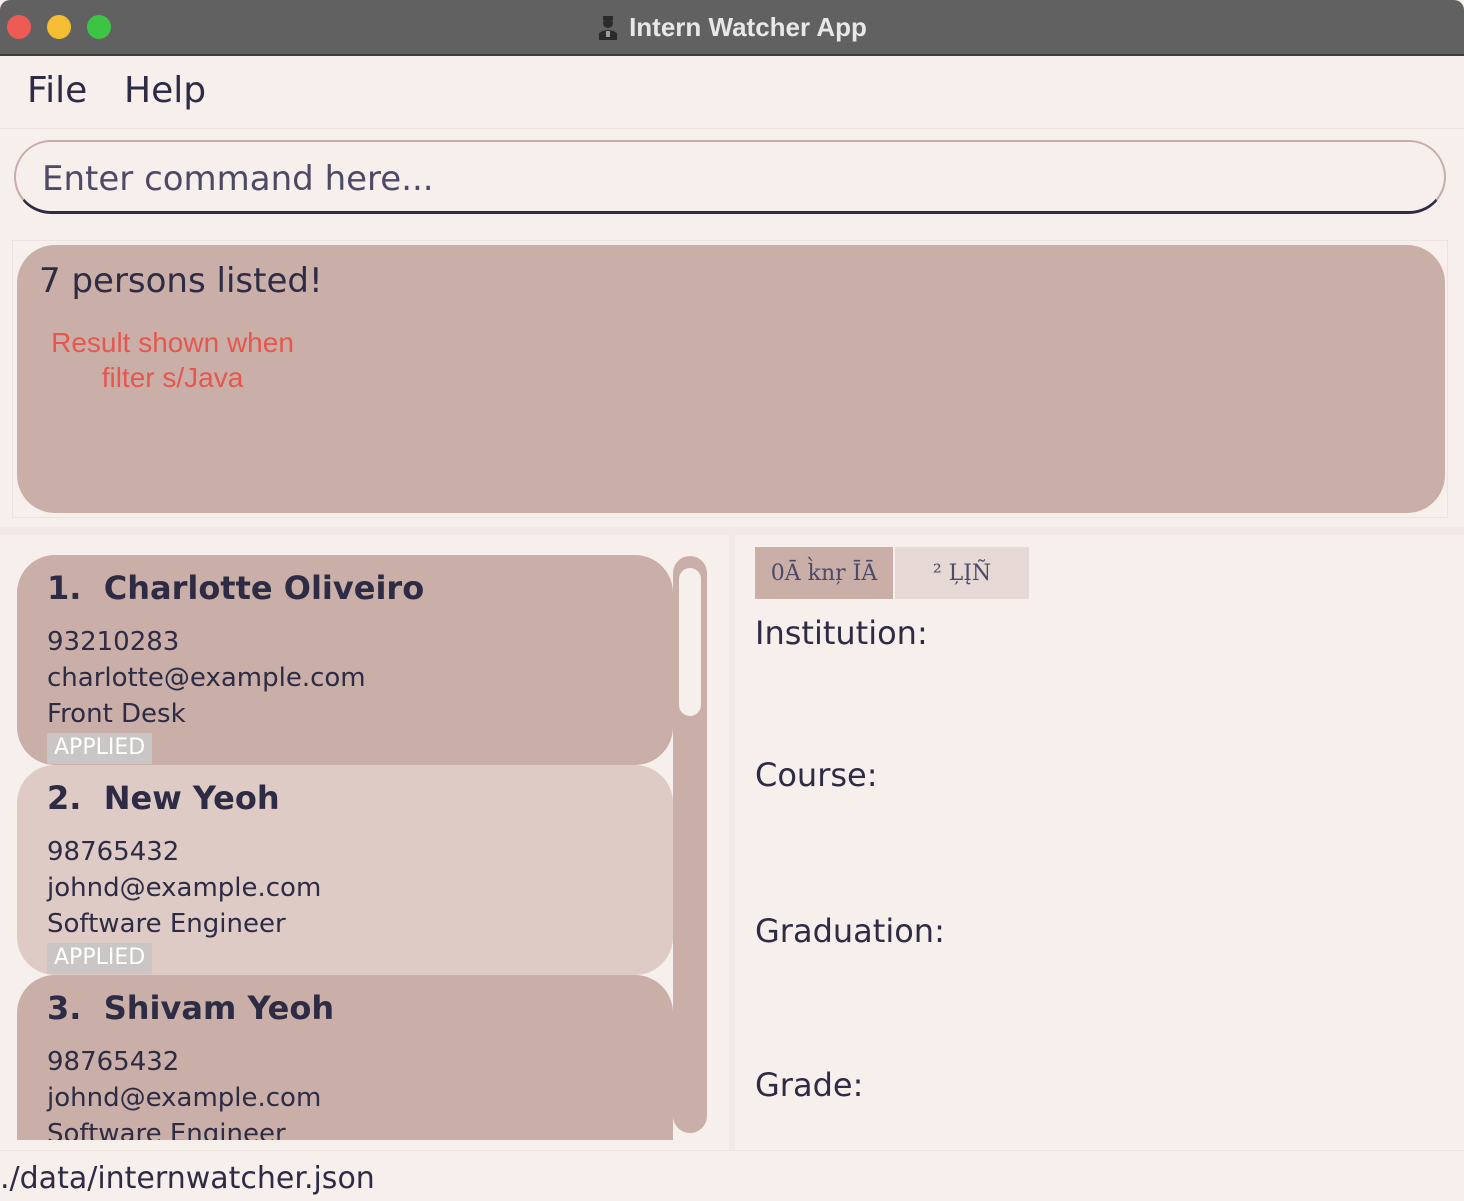 This screenshot has width=1464, height=1201. What do you see at coordinates (181, 281) in the screenshot?
I see `result-message: 7 persons listed!` at bounding box center [181, 281].